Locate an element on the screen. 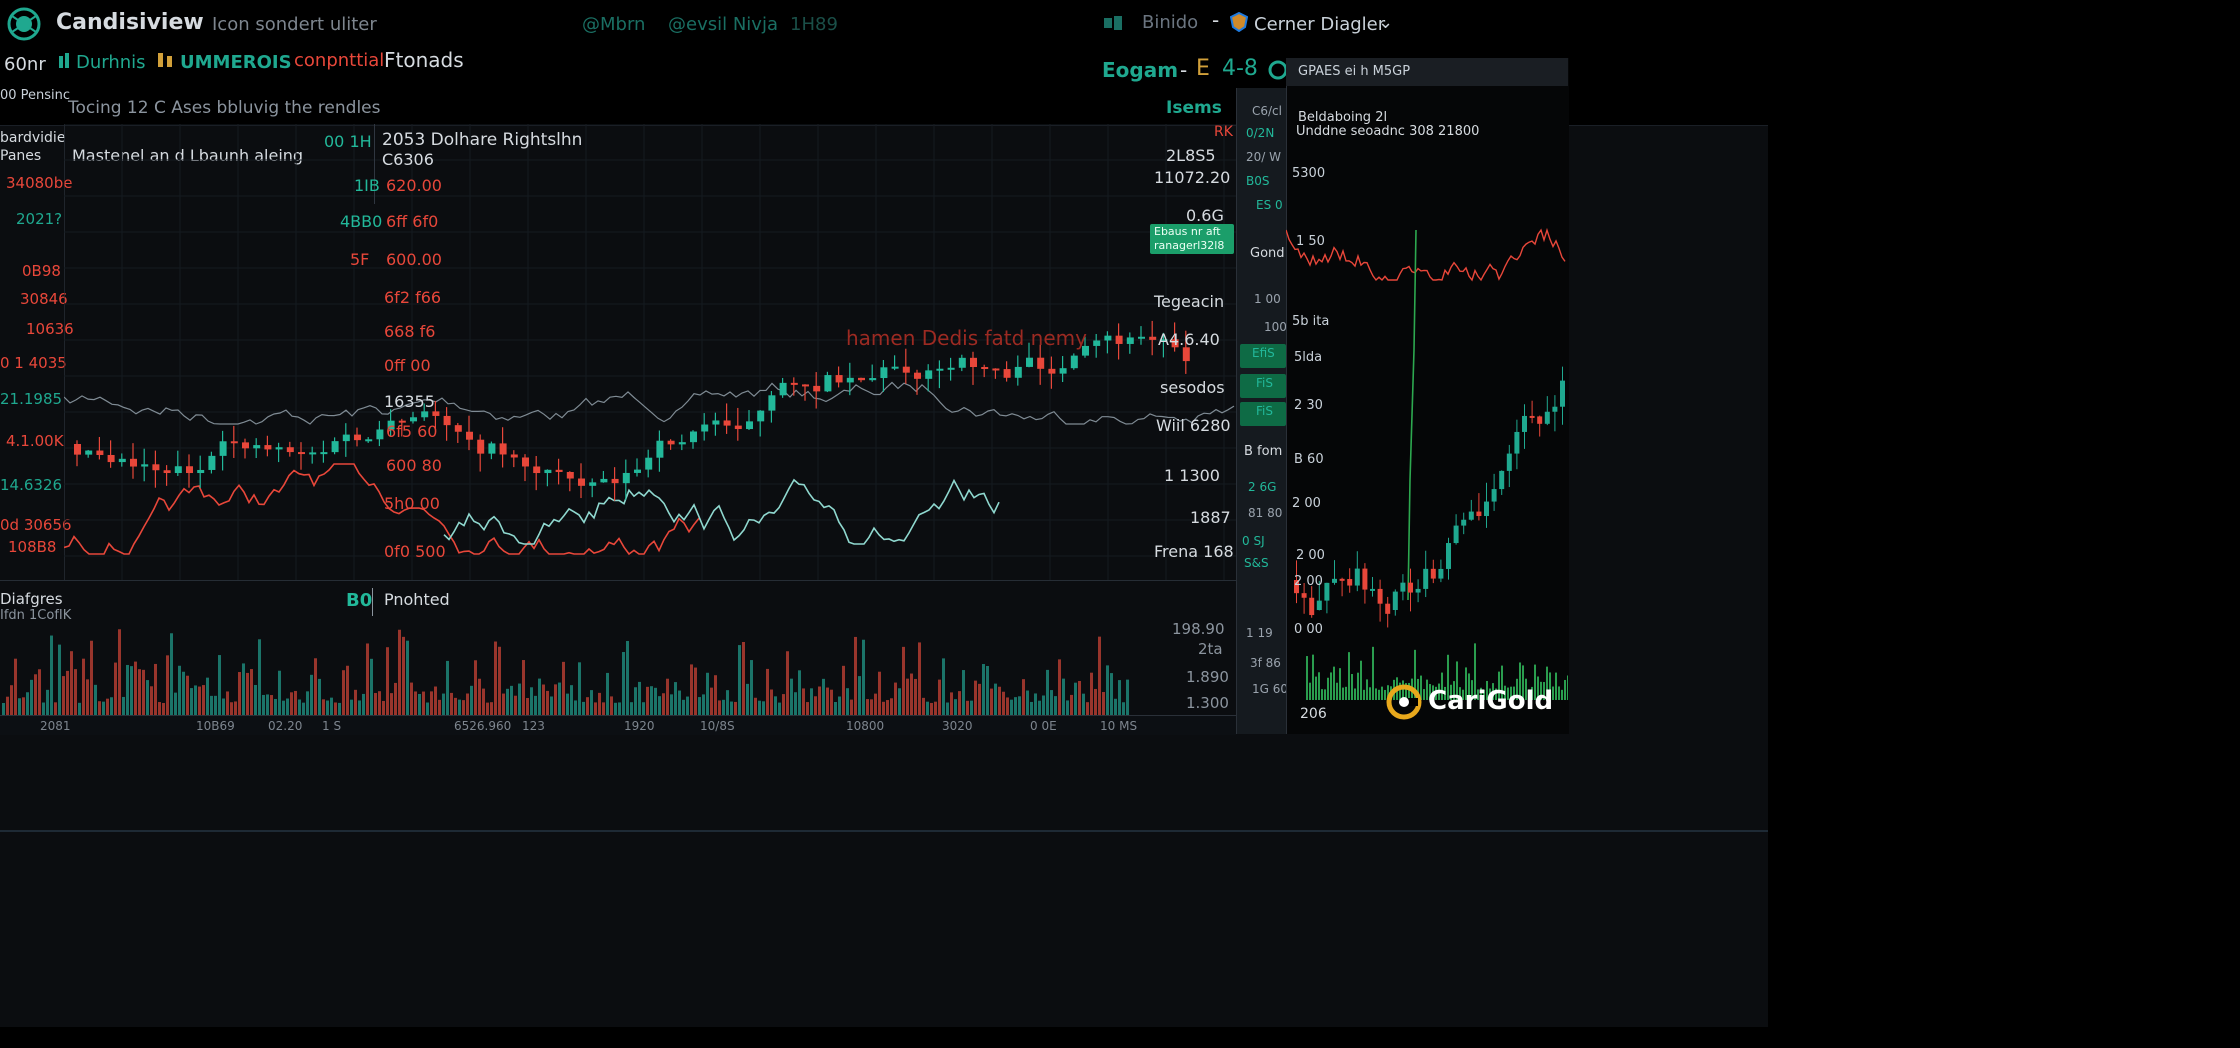  toolbar-item-3: UMMEROIS is located at coordinates (236, 62).